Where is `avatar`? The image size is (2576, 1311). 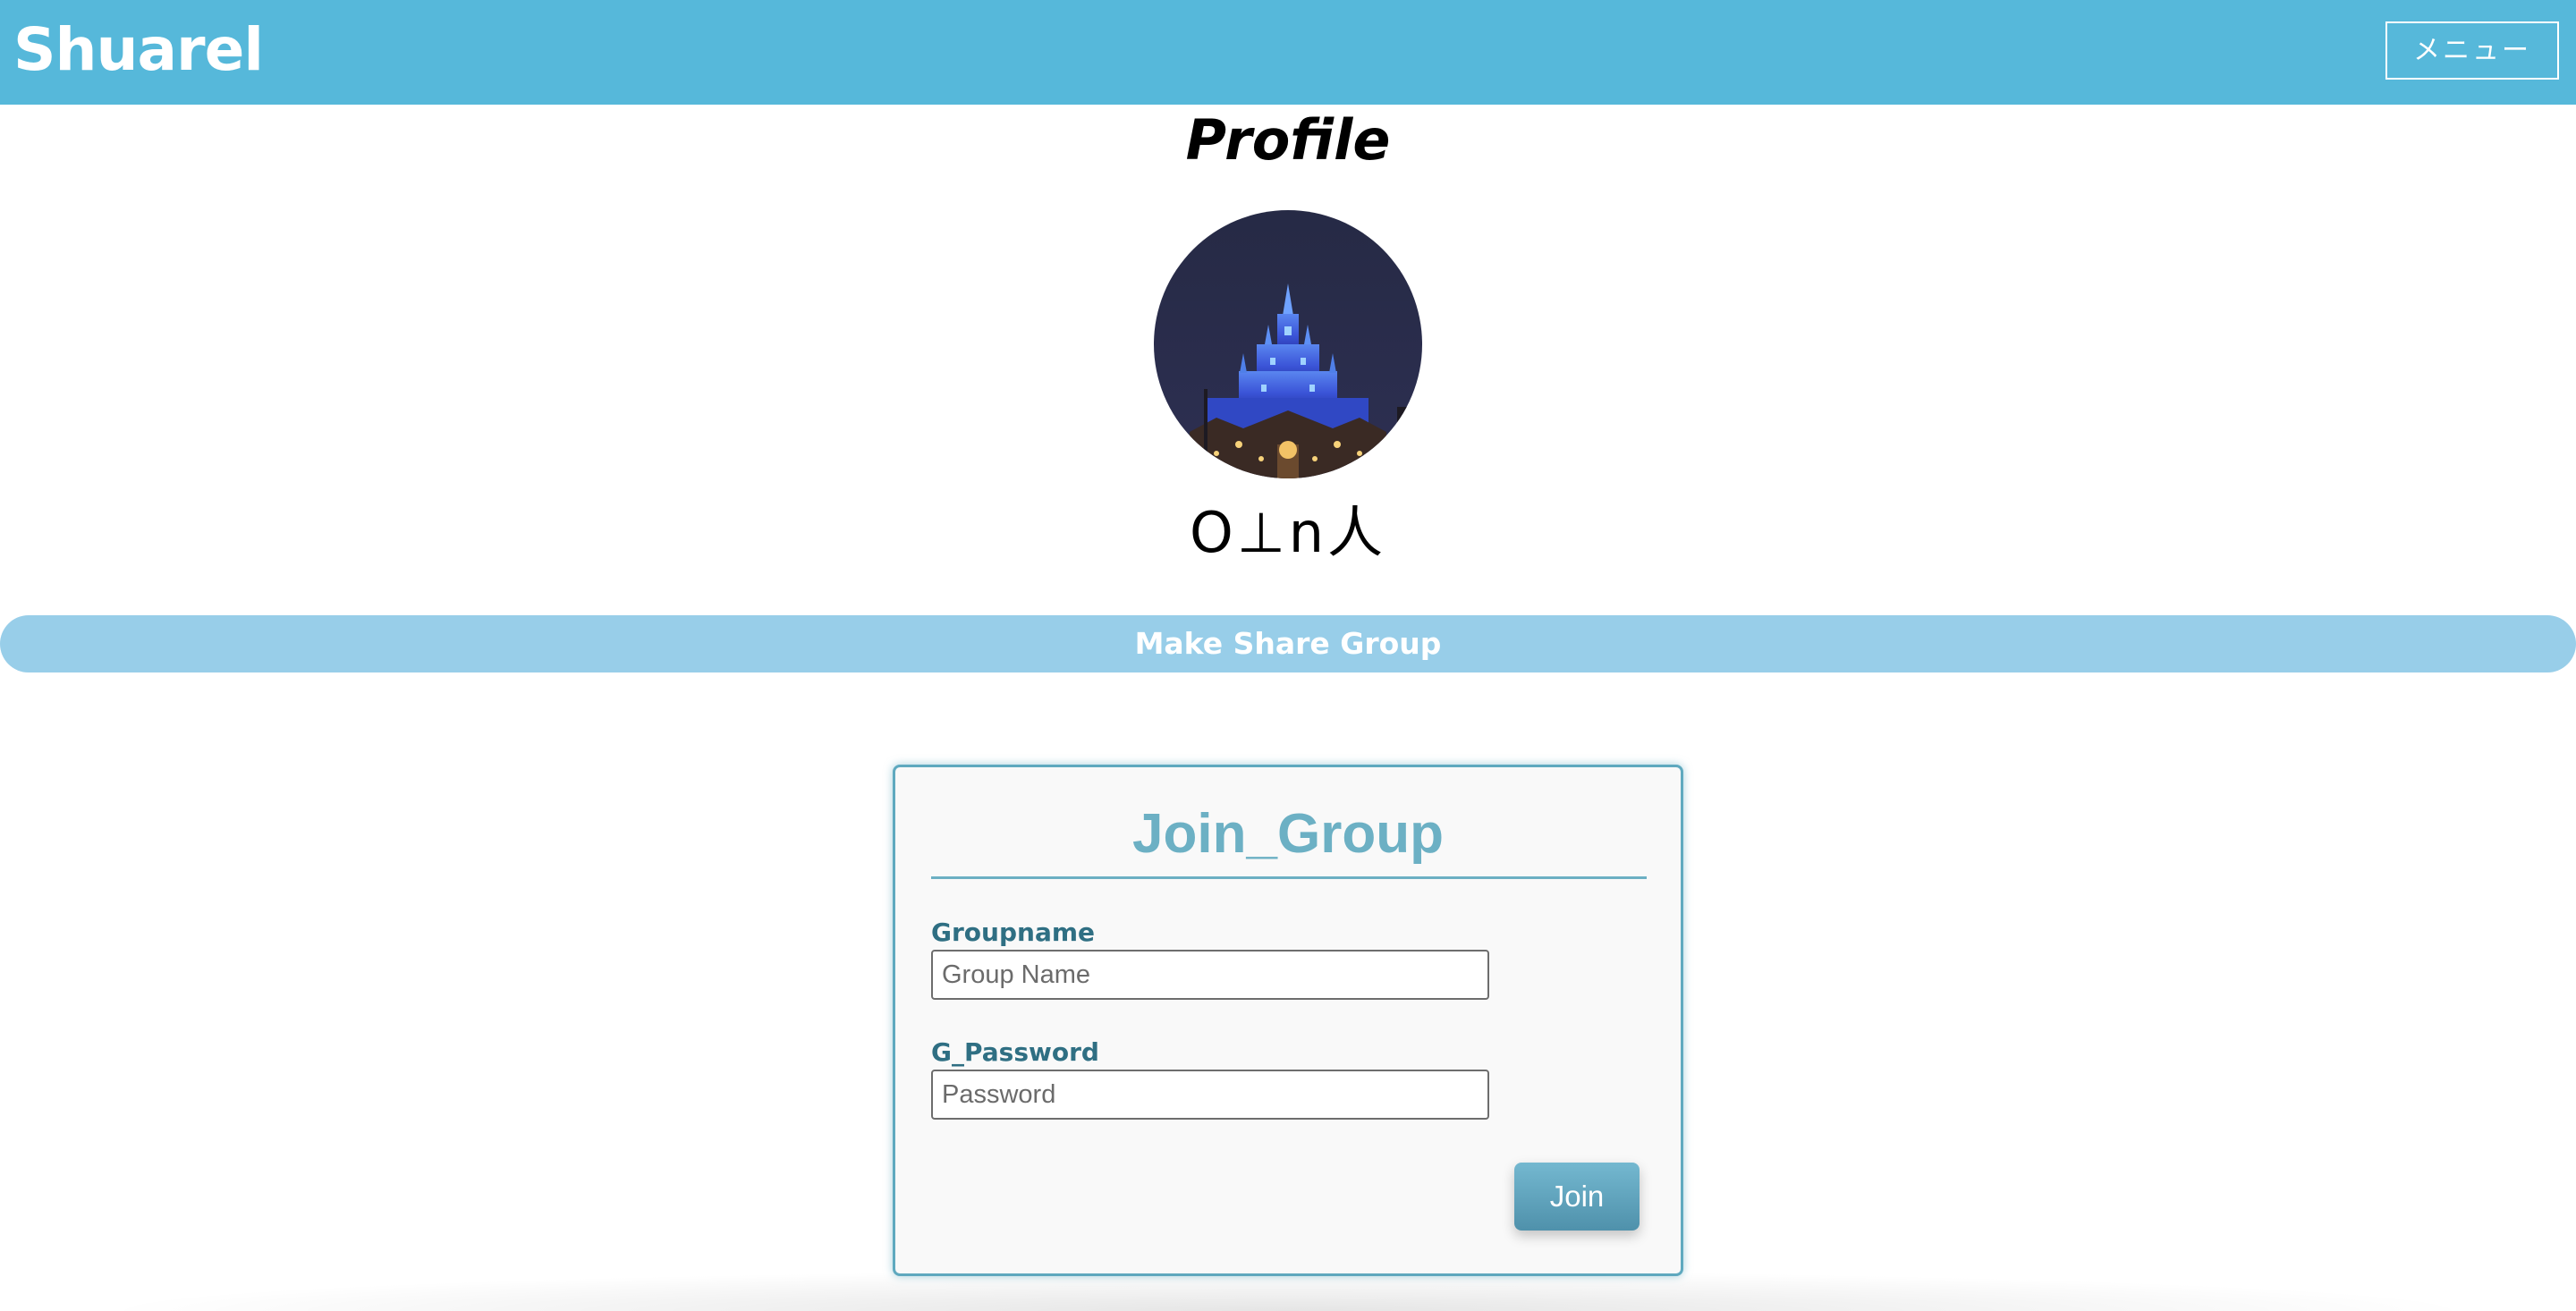 avatar is located at coordinates (1288, 344).